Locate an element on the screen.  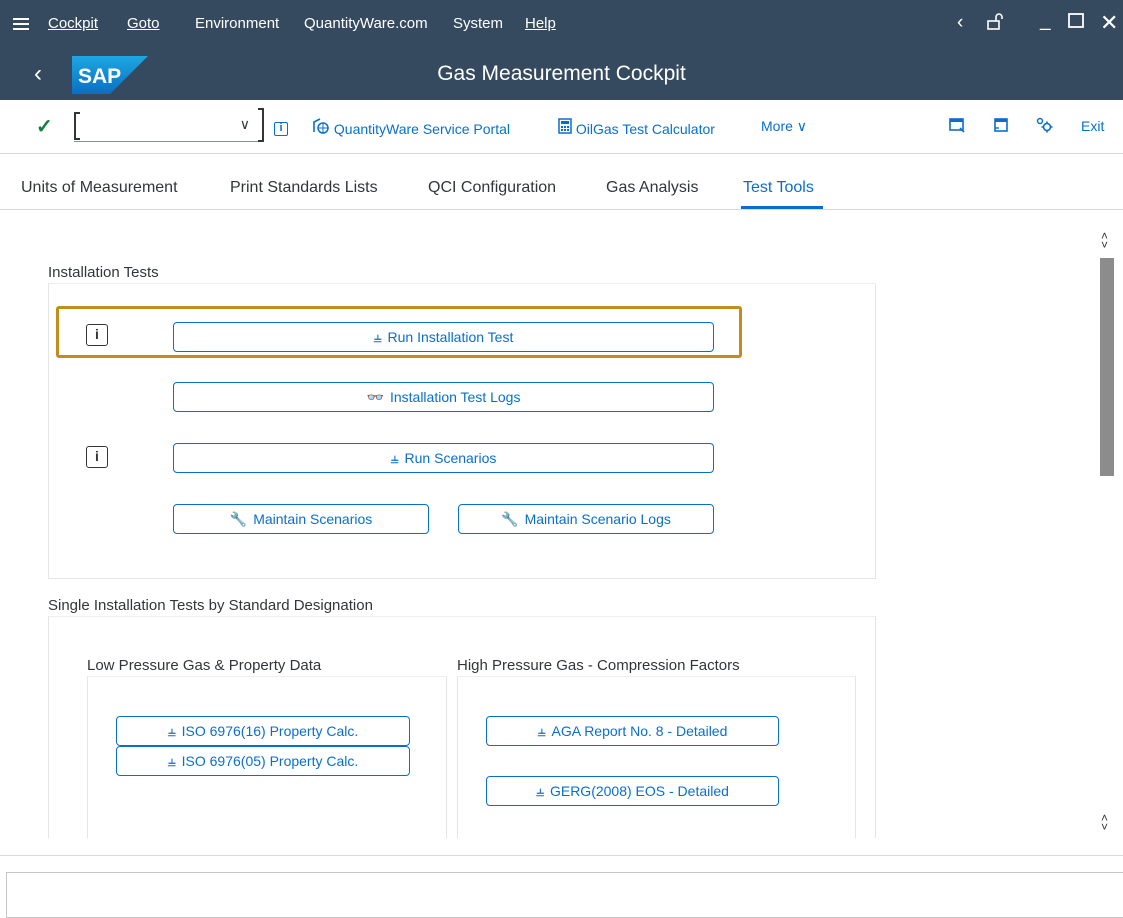
menu-system: System is located at coordinates (478, 23).